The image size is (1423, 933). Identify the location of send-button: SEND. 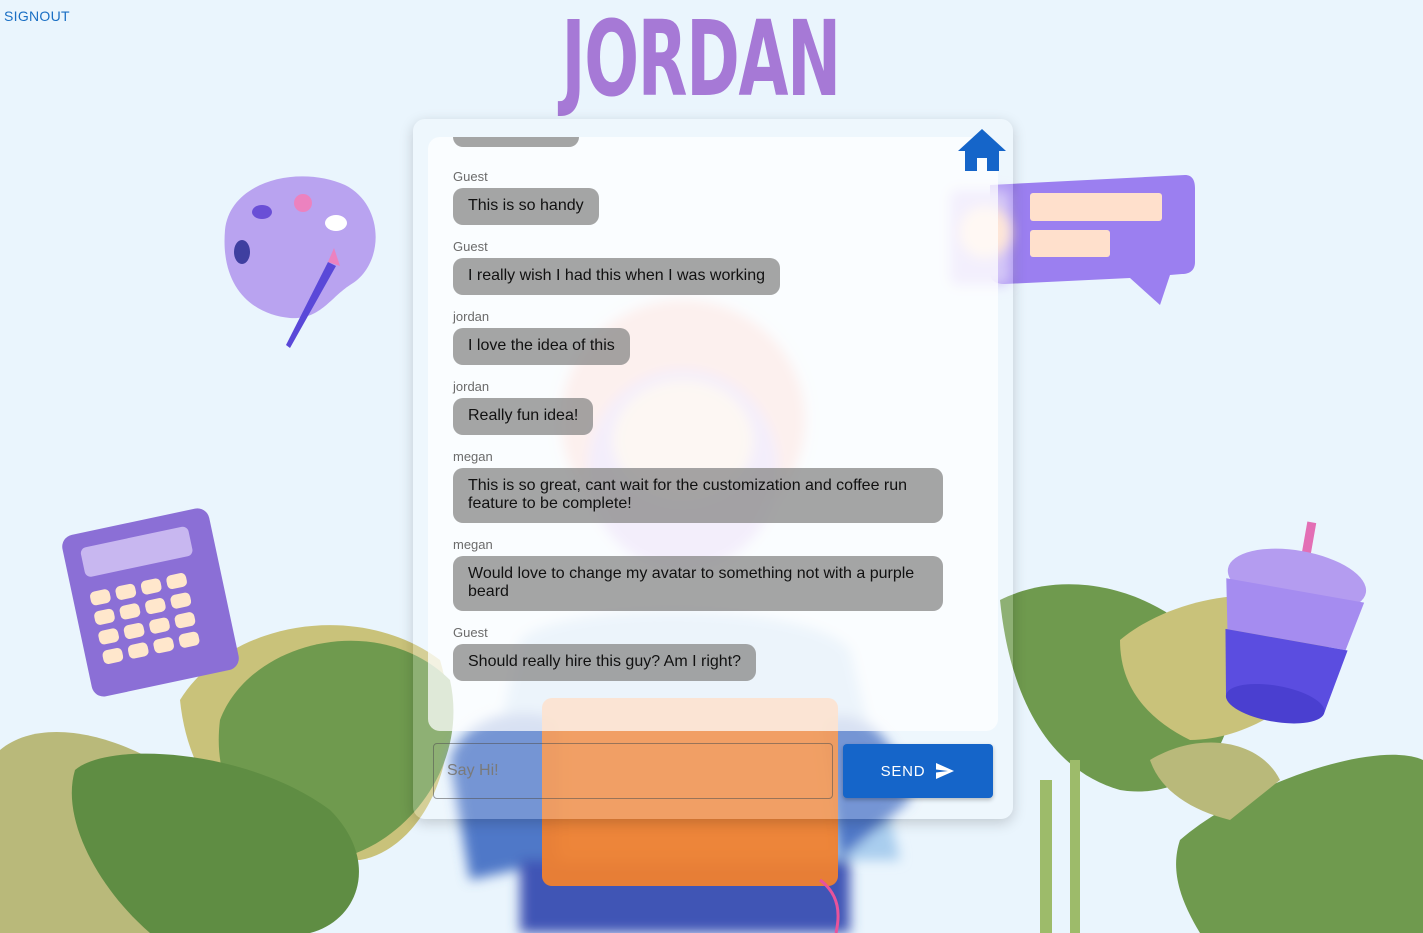
(918, 771).